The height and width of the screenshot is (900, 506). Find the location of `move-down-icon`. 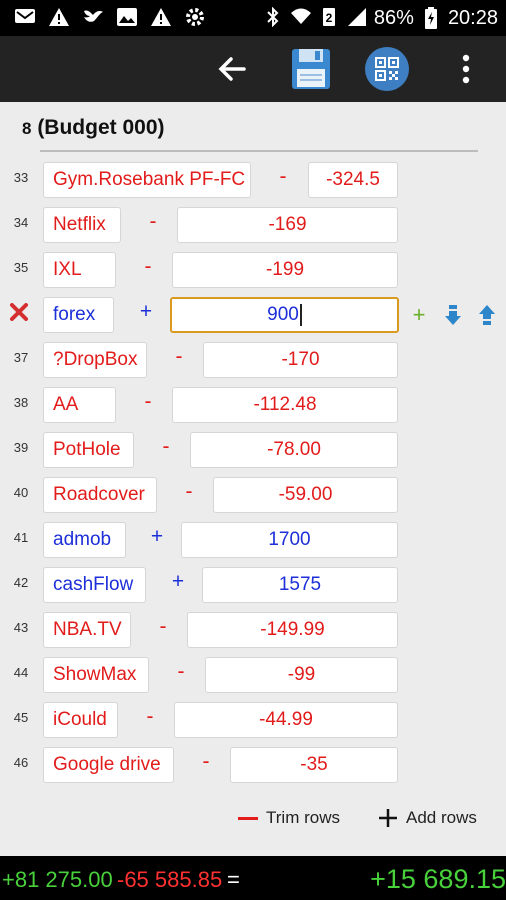

move-down-icon is located at coordinates (453, 315).